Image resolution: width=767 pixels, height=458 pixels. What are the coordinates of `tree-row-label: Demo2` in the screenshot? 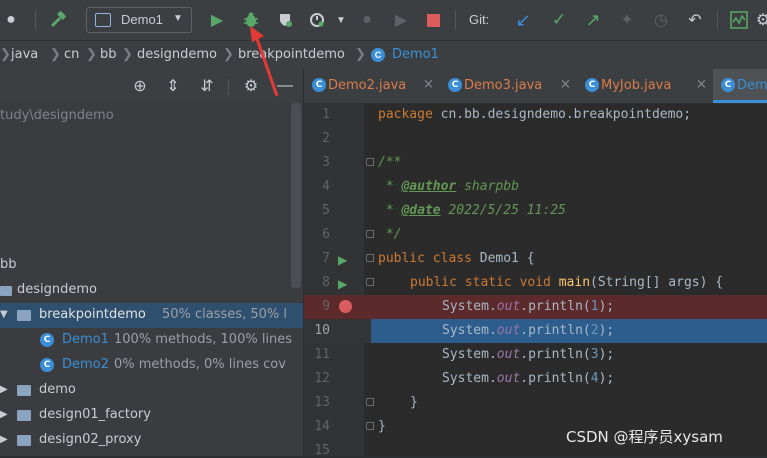 It's located at (85, 364).